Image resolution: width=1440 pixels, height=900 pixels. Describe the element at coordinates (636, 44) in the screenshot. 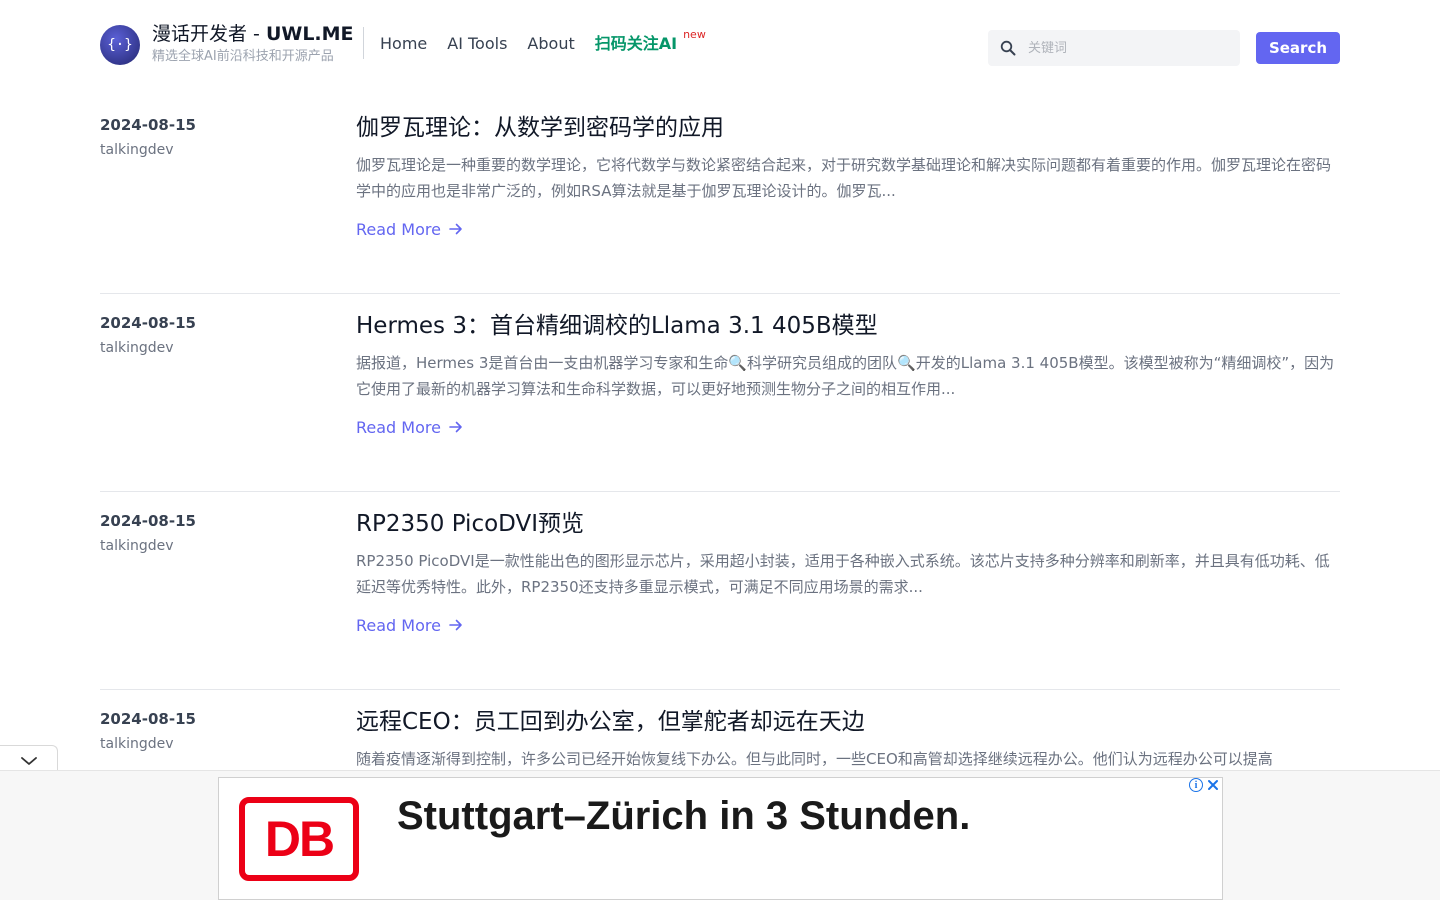

I see `nav-qr-follow: 扫码关注AI` at that location.